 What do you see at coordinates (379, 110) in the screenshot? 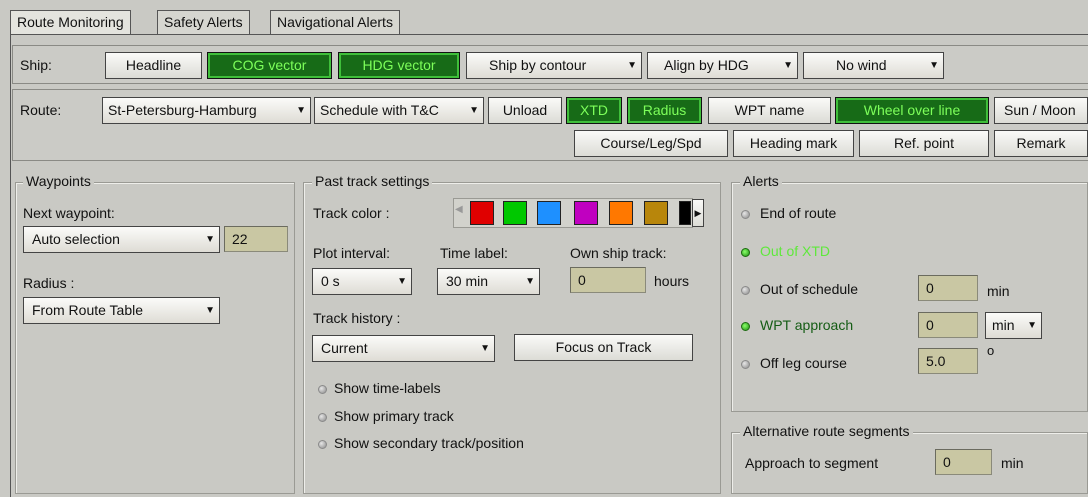
I see `schedule-value: Schedule with T&C` at bounding box center [379, 110].